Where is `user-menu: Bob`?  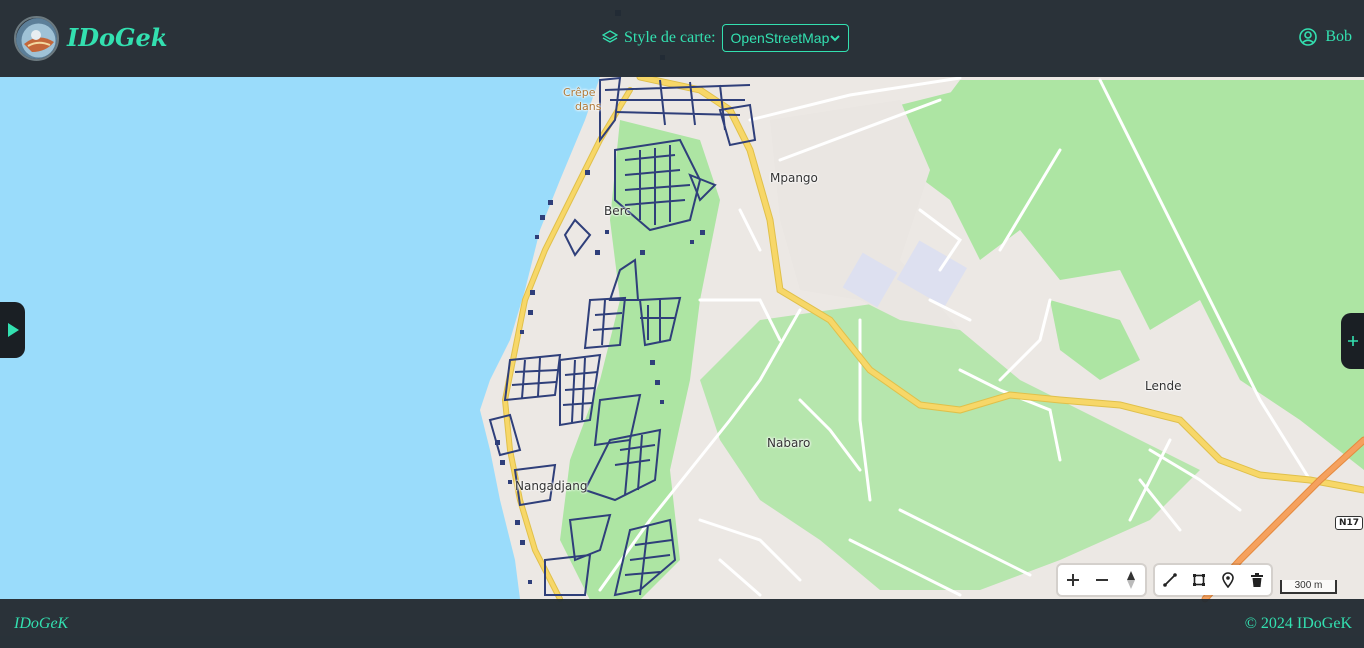
user-menu: Bob is located at coordinates (1325, 37).